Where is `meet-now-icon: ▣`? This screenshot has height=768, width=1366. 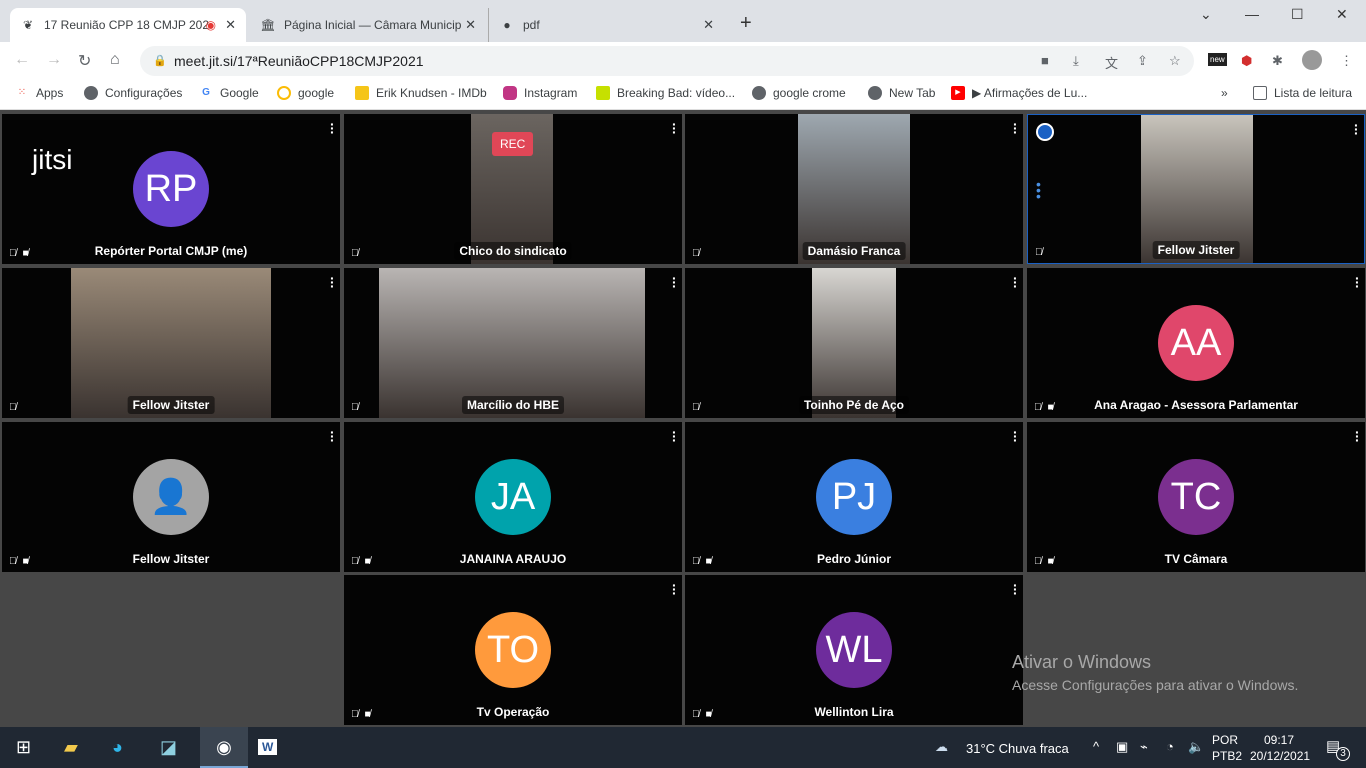 meet-now-icon: ▣ is located at coordinates (1122, 747).